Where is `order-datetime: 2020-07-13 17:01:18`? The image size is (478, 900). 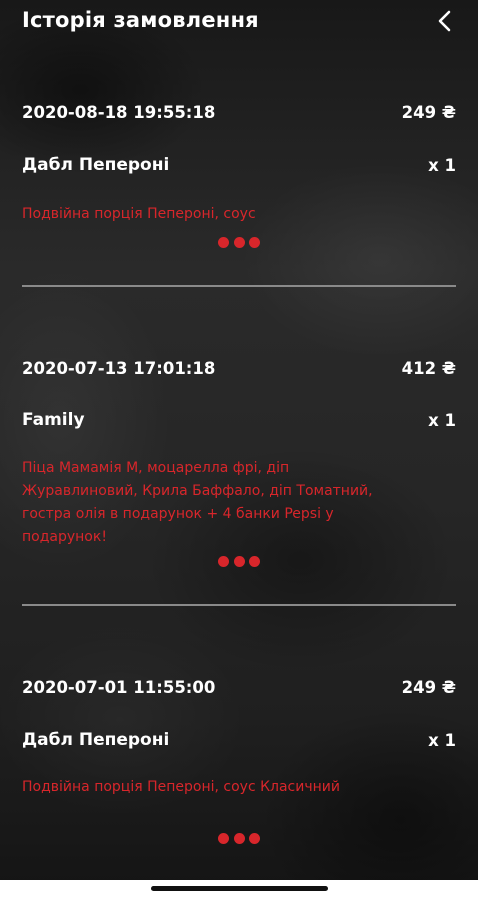
order-datetime: 2020-07-13 17:01:18 is located at coordinates (119, 368).